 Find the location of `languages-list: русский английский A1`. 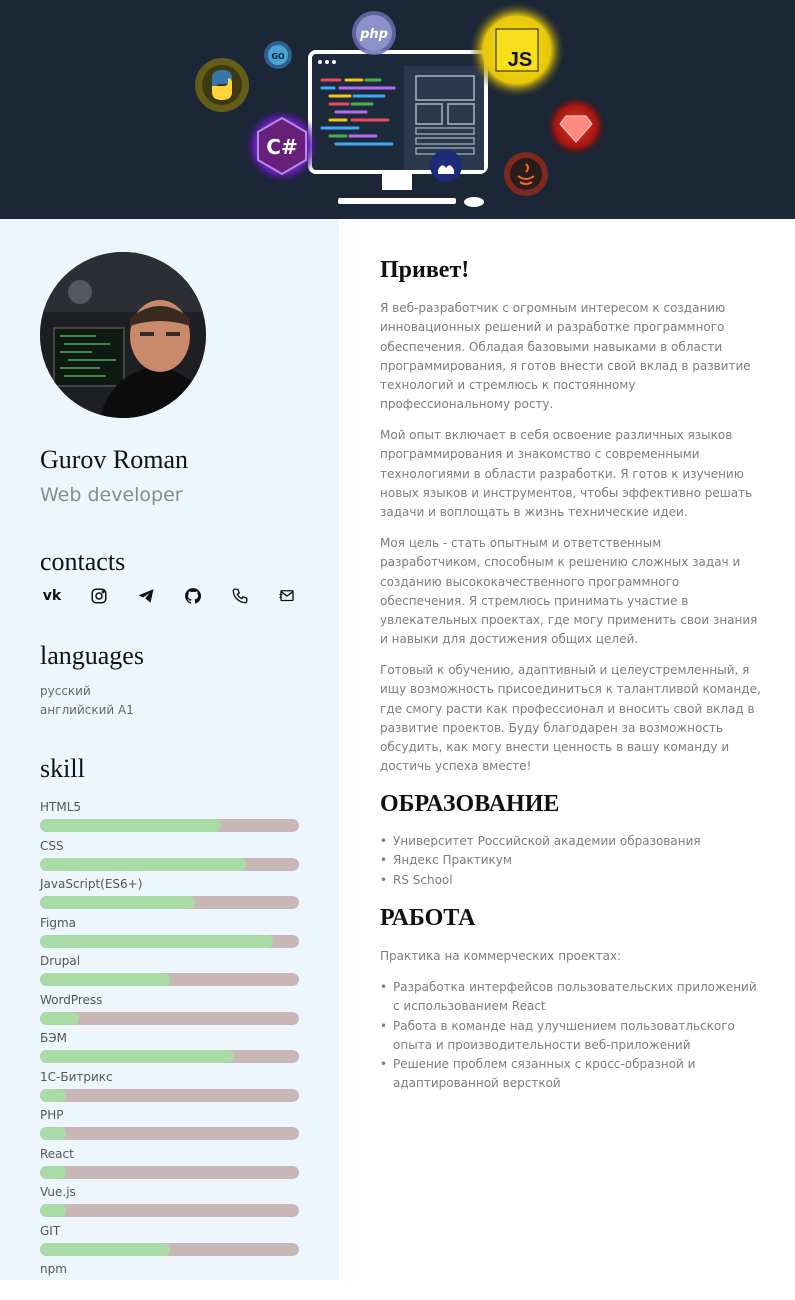

languages-list: русский английский A1 is located at coordinates (87, 701).